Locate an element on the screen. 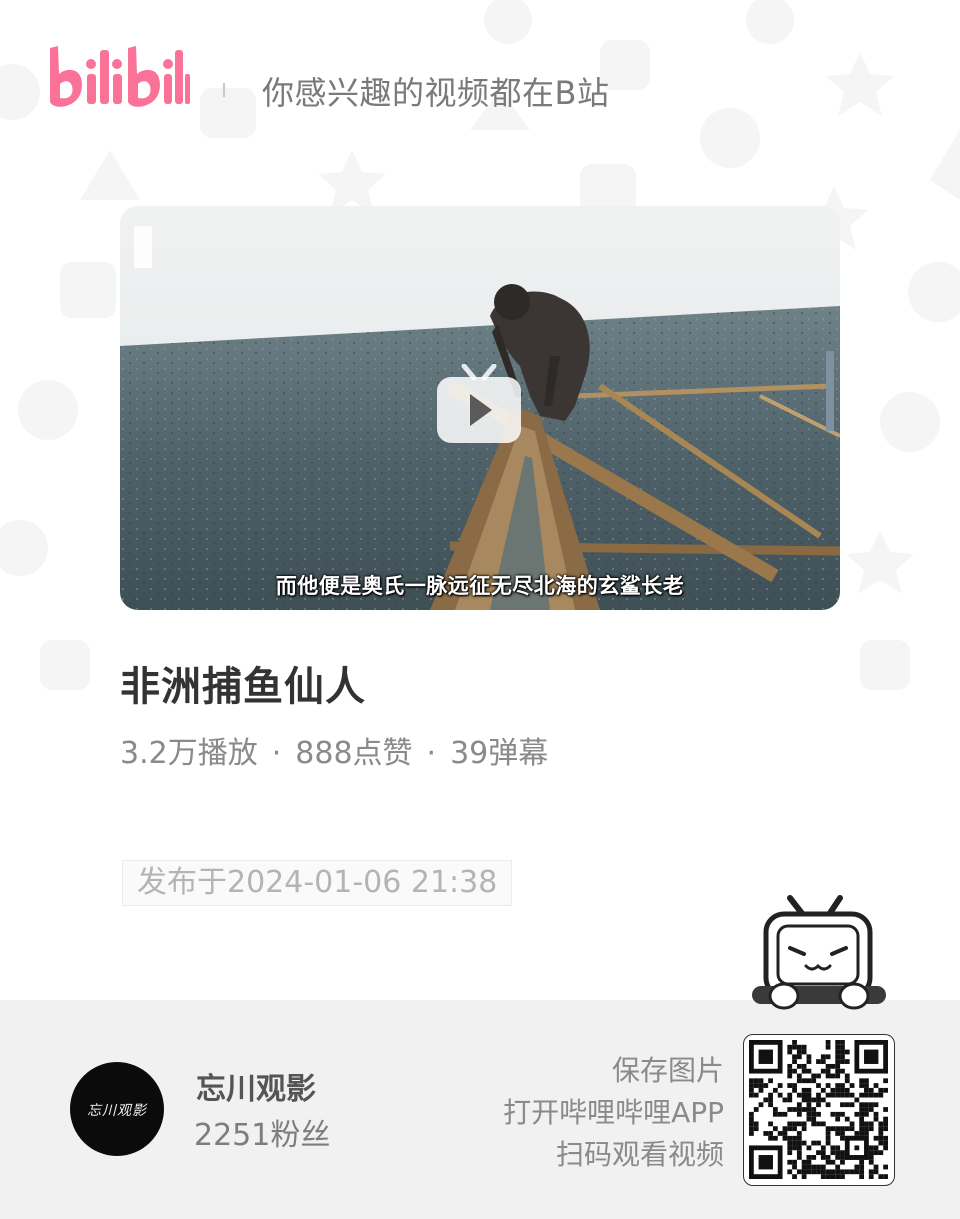 The height and width of the screenshot is (1219, 960). avatar-text: 忘川观影 is located at coordinates (117, 1111).